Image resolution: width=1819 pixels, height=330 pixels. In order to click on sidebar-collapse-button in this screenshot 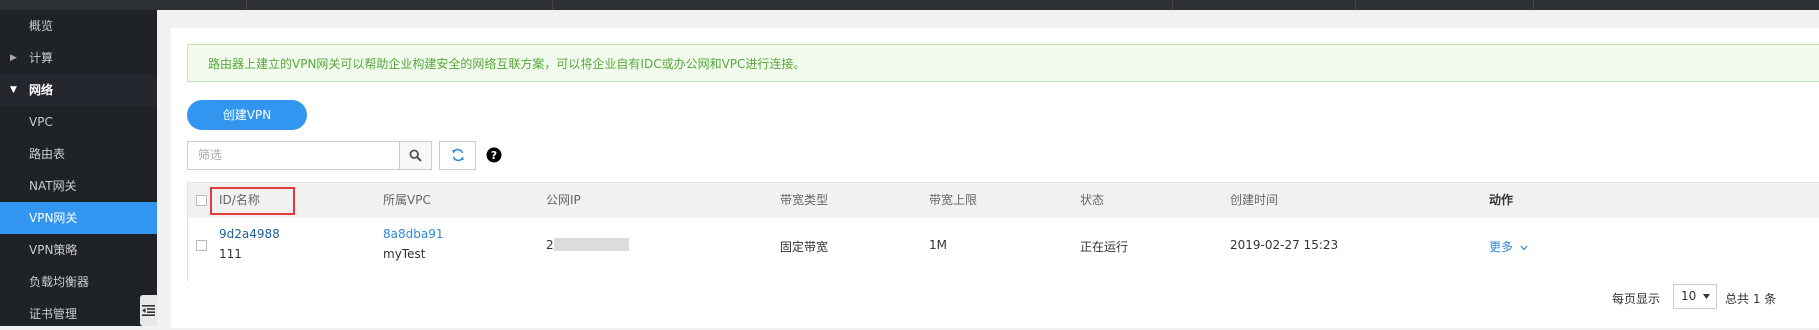, I will do `click(148, 310)`.